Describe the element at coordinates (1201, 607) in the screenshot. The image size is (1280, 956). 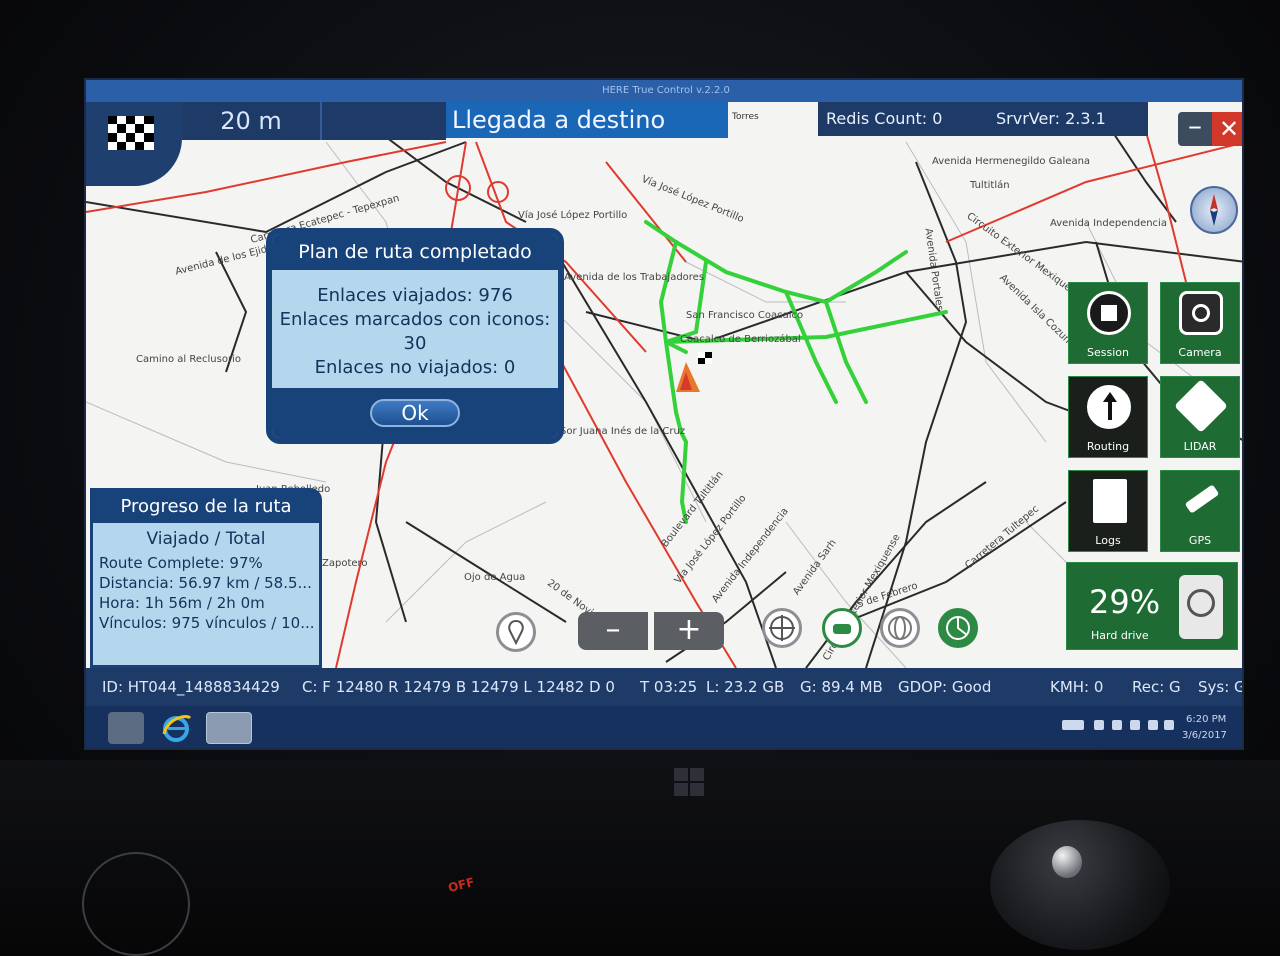
I see `hard-drive-icon` at that location.